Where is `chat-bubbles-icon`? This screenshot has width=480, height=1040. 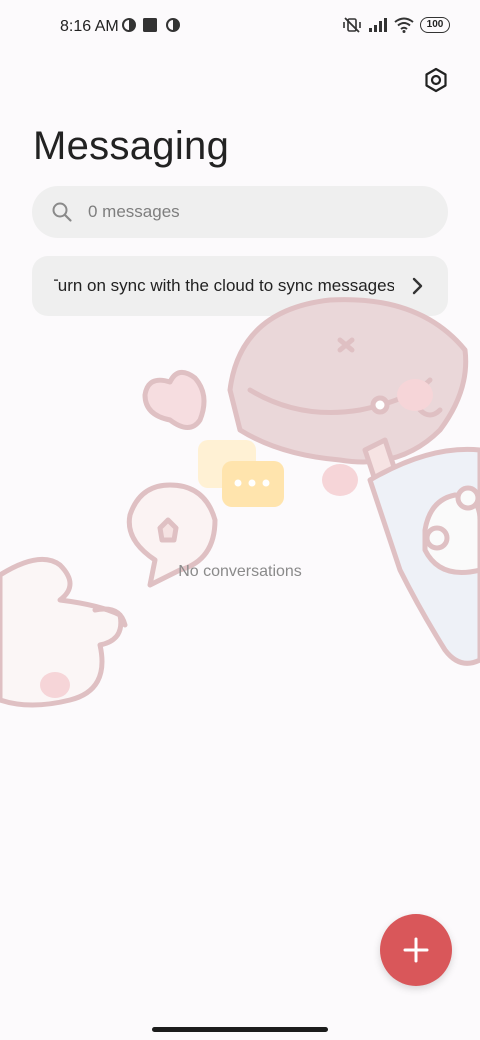 chat-bubbles-icon is located at coordinates (241, 473).